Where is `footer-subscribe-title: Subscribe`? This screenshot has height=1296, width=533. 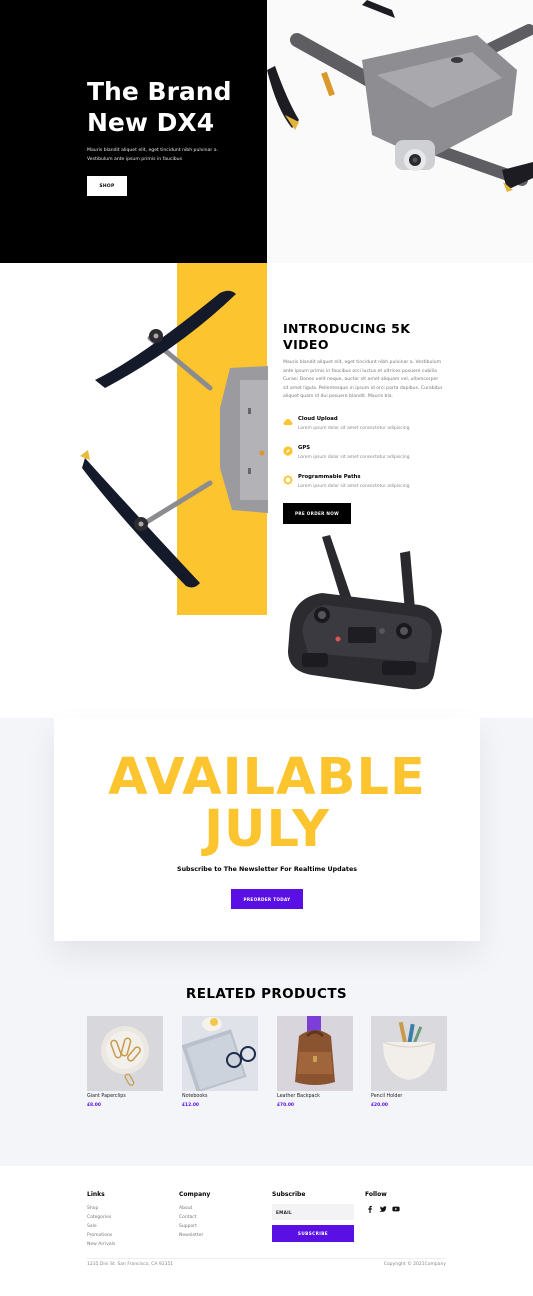
footer-subscribe-title: Subscribe is located at coordinates (289, 1194).